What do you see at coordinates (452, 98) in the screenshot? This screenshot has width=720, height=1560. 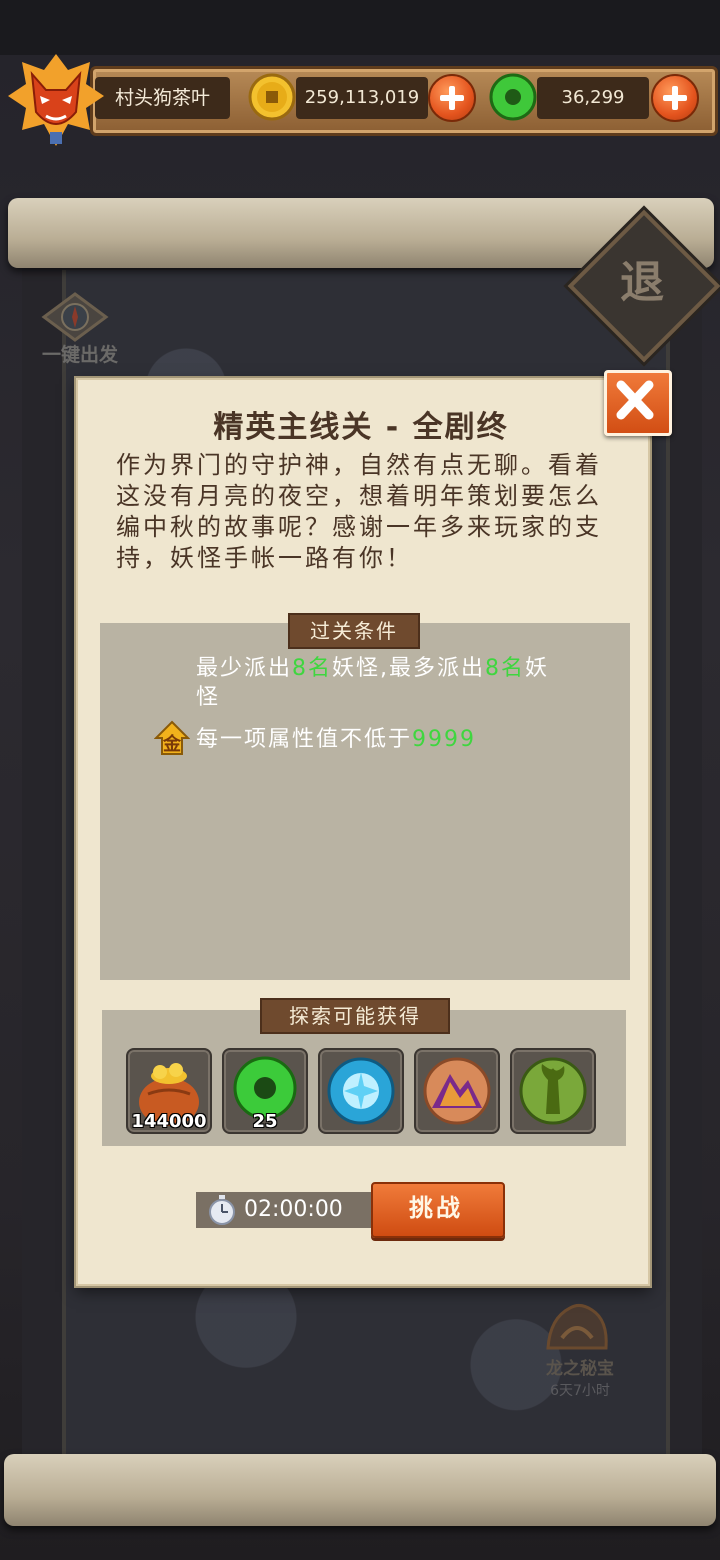 I see `add-coins-button` at bounding box center [452, 98].